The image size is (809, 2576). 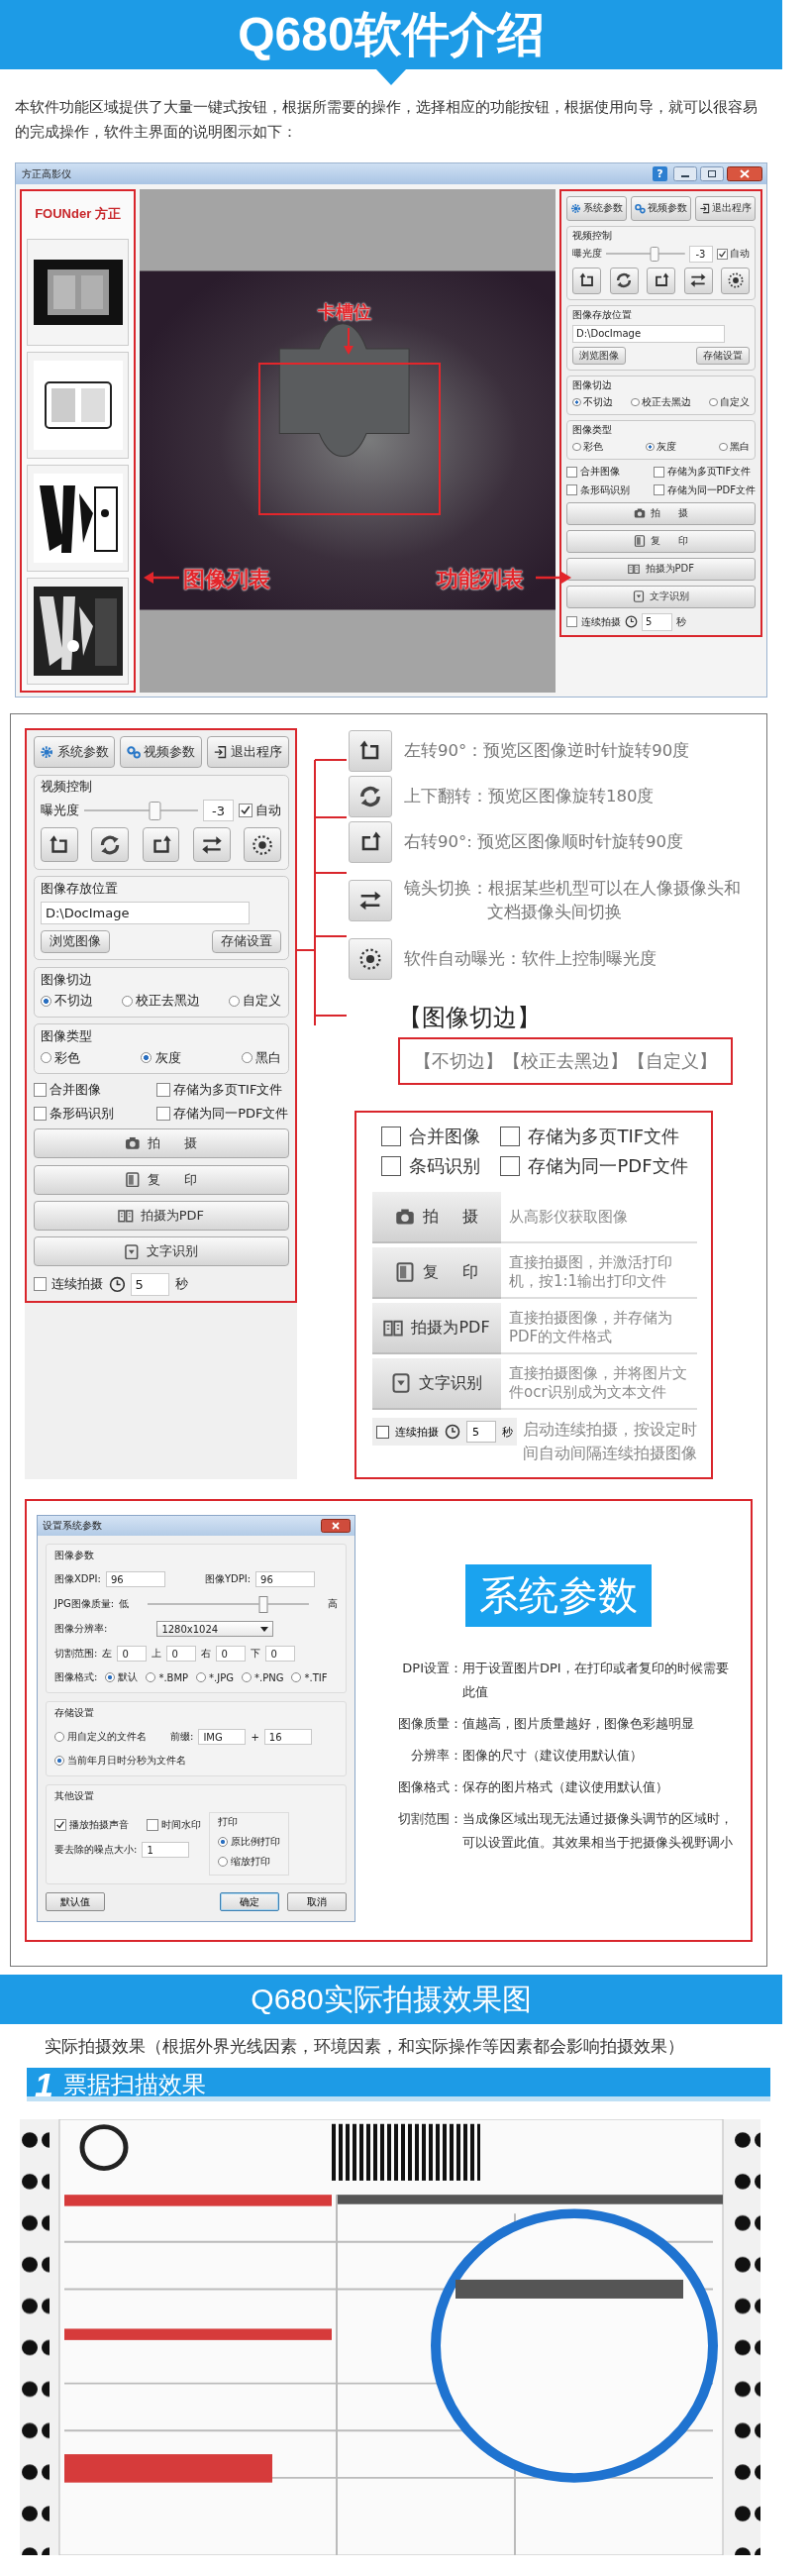 What do you see at coordinates (166, 1850) in the screenshot?
I see `input-field: 1` at bounding box center [166, 1850].